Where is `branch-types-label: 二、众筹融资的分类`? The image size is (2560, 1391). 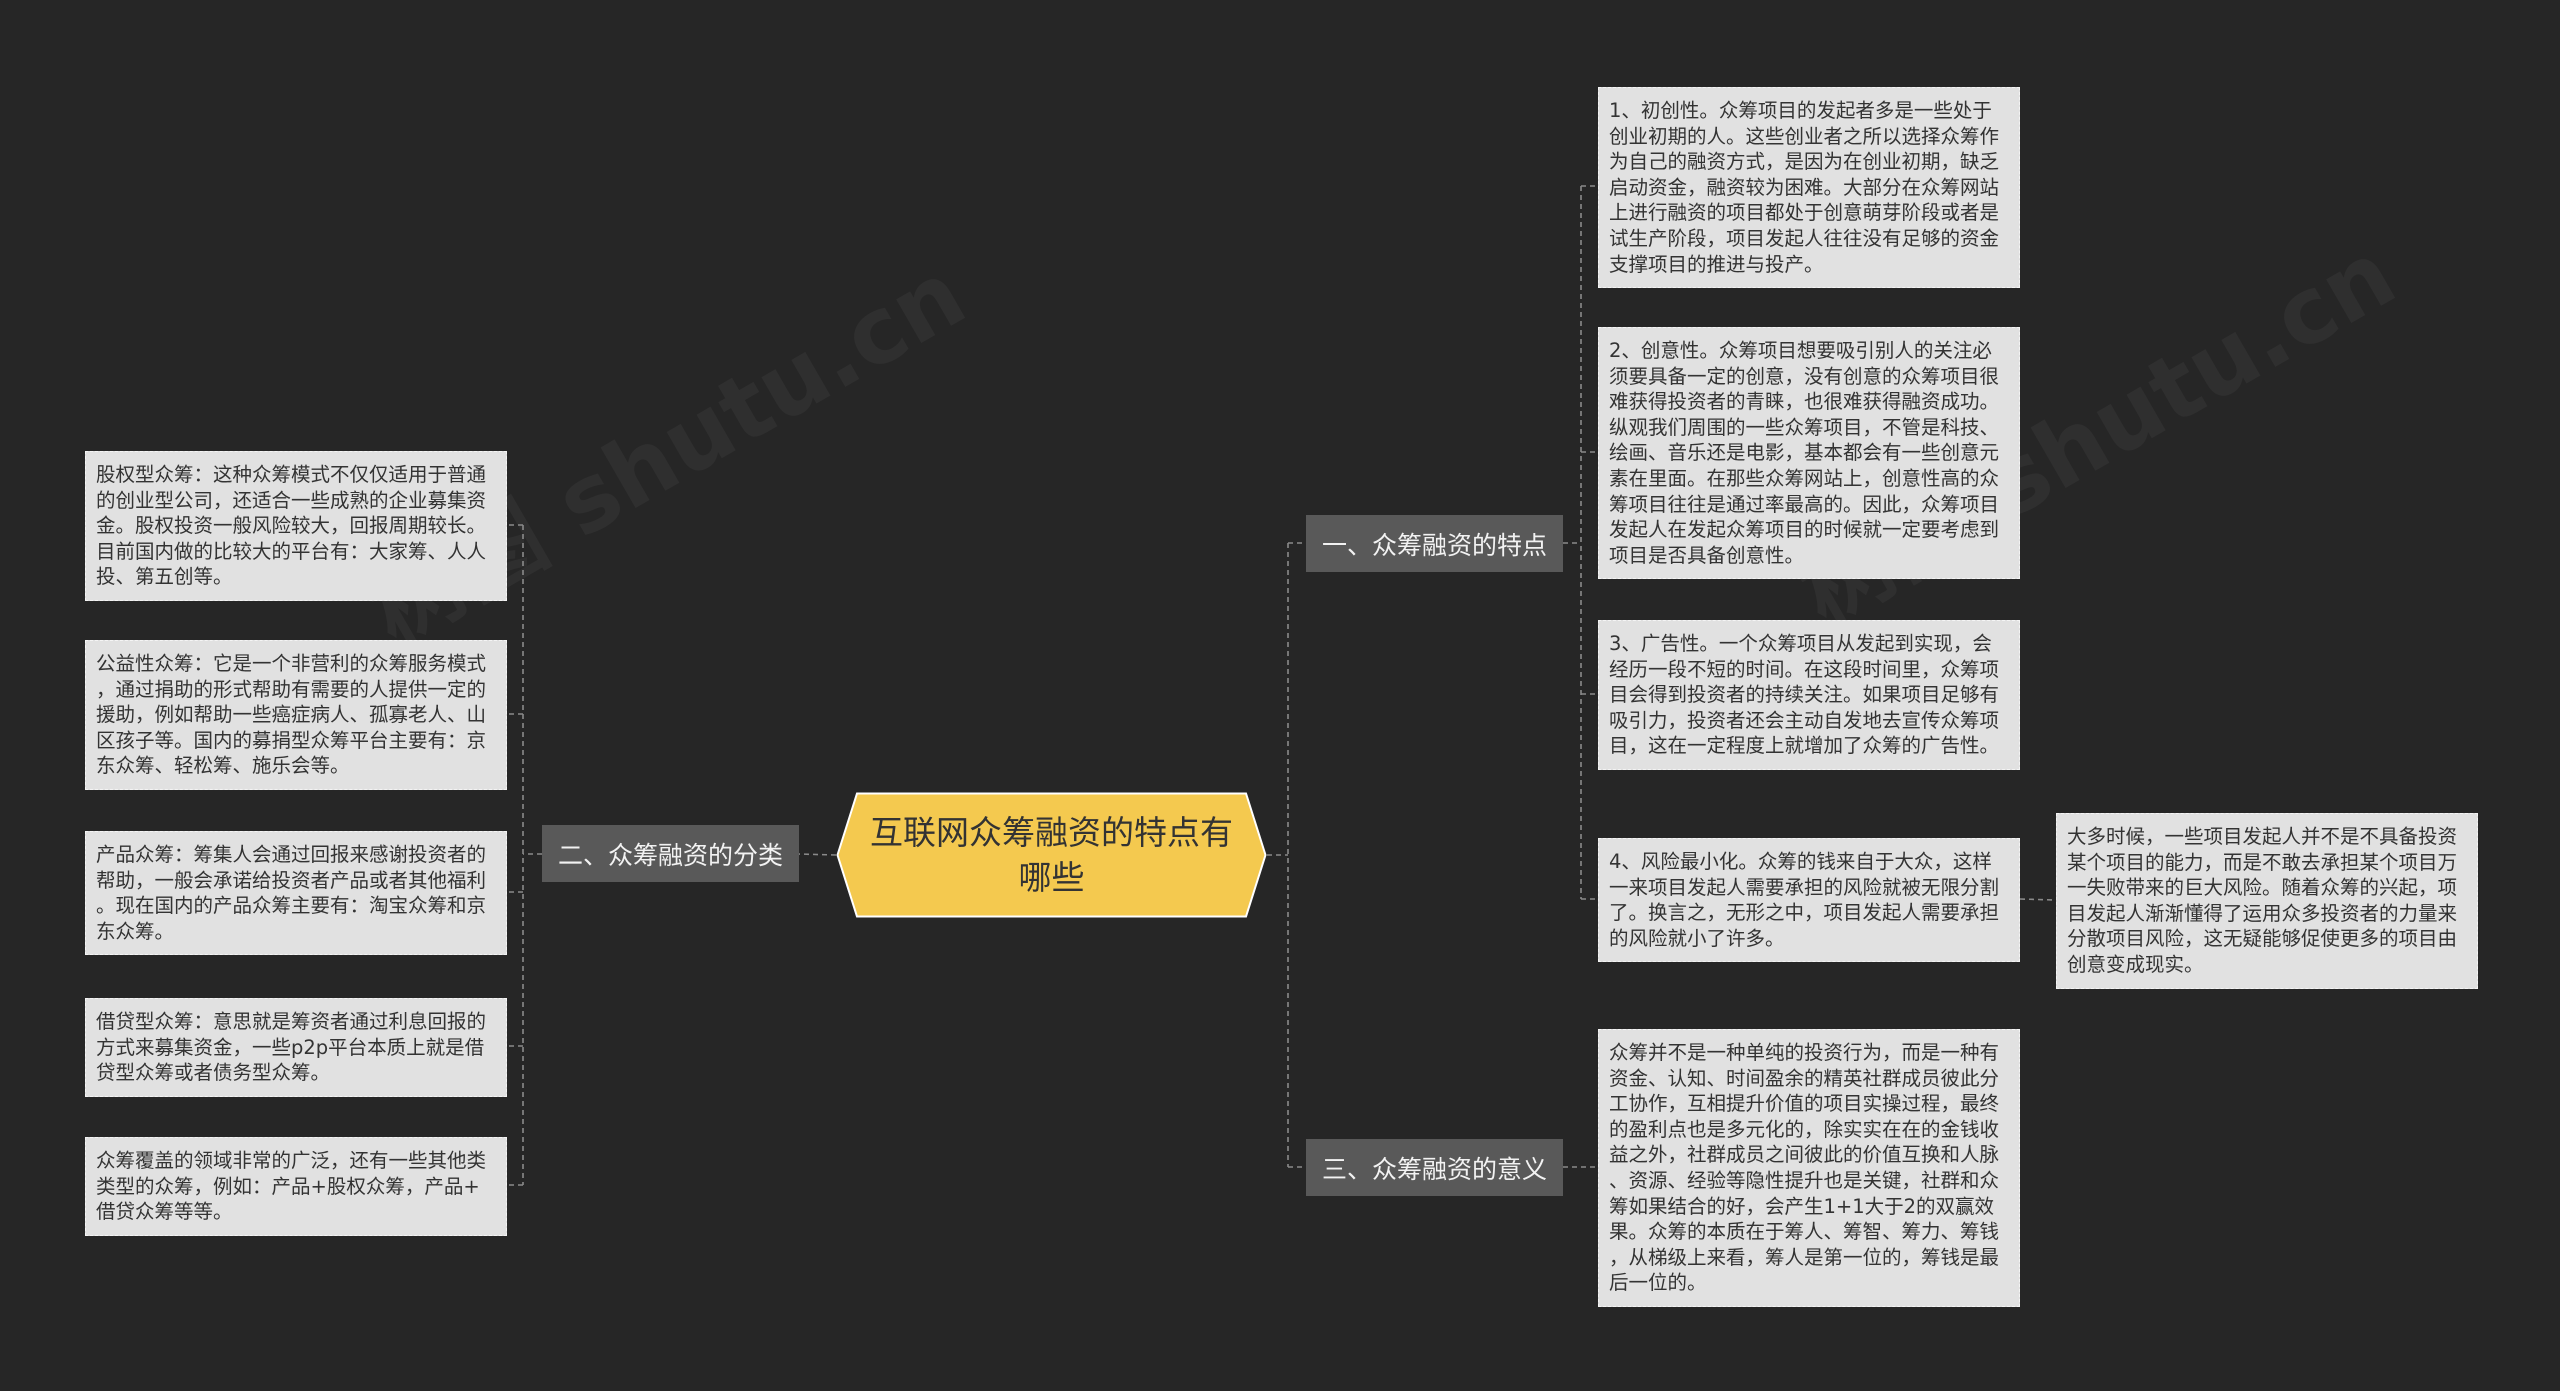
branch-types-label: 二、众筹融资的分类 is located at coordinates (670, 855).